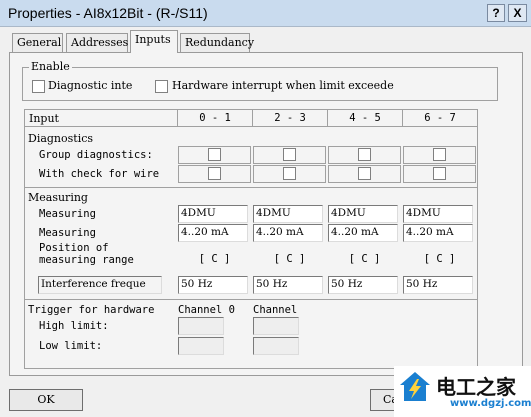 The width and height of the screenshot is (531, 417). What do you see at coordinates (108, 13) in the screenshot?
I see `window-title: Properties - AI8x12Bit - (R-/S11)` at bounding box center [108, 13].